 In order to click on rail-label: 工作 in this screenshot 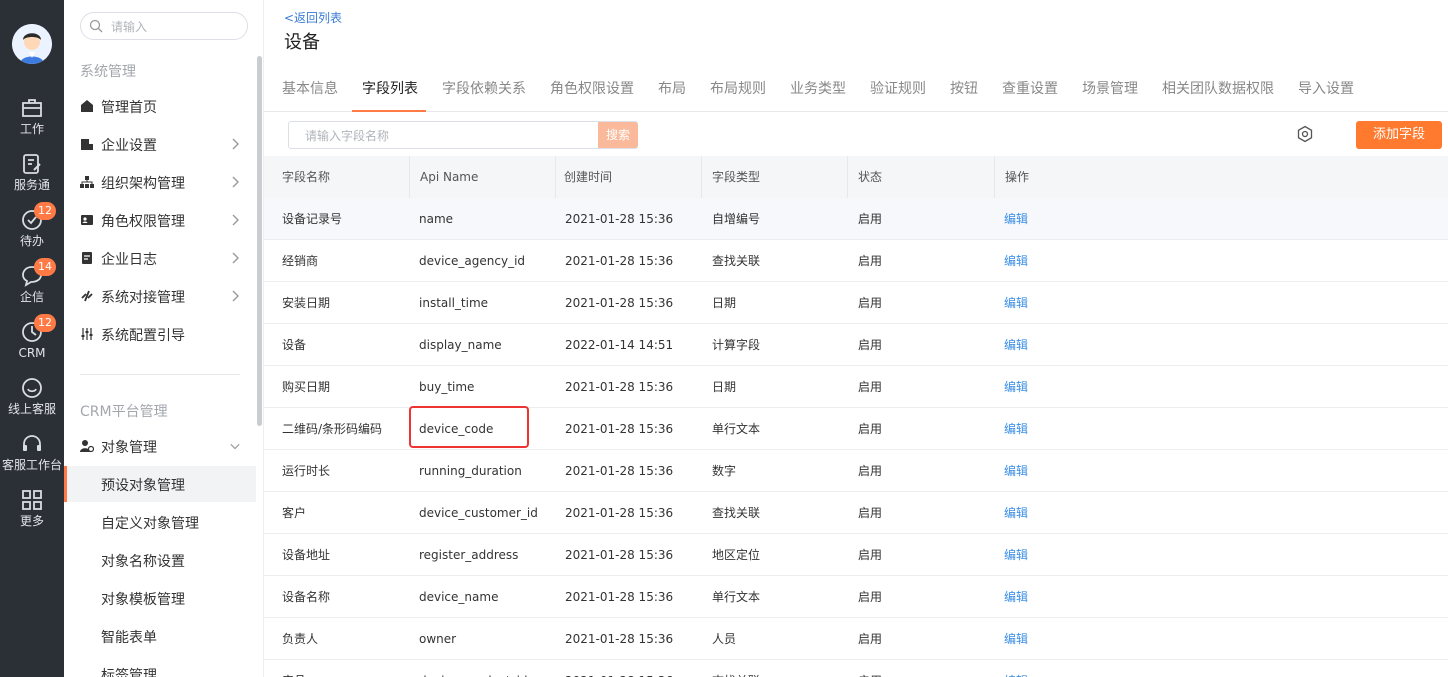, I will do `click(31, 129)`.